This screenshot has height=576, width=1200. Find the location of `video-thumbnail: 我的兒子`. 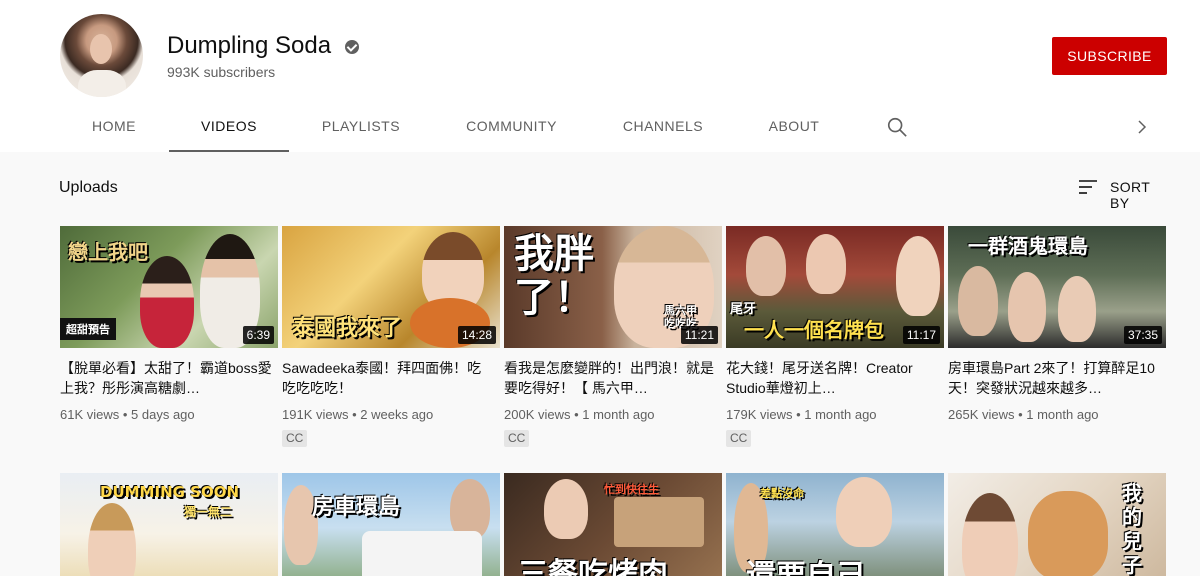

video-thumbnail: 我的兒子 is located at coordinates (1057, 524).